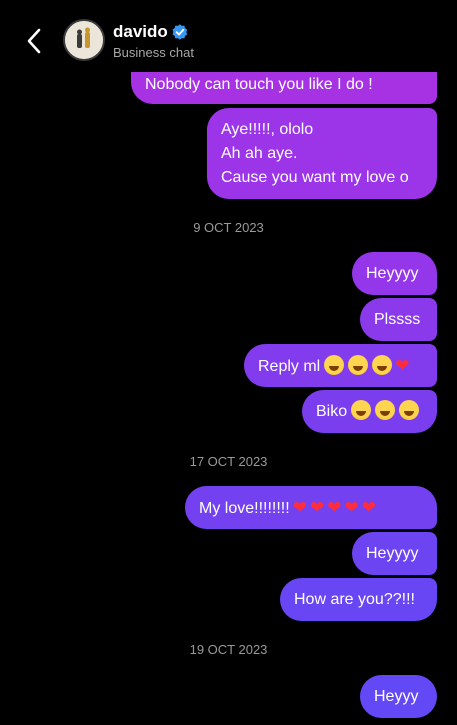 This screenshot has width=457, height=725. I want to click on message-text: Reply ml, so click(289, 366).